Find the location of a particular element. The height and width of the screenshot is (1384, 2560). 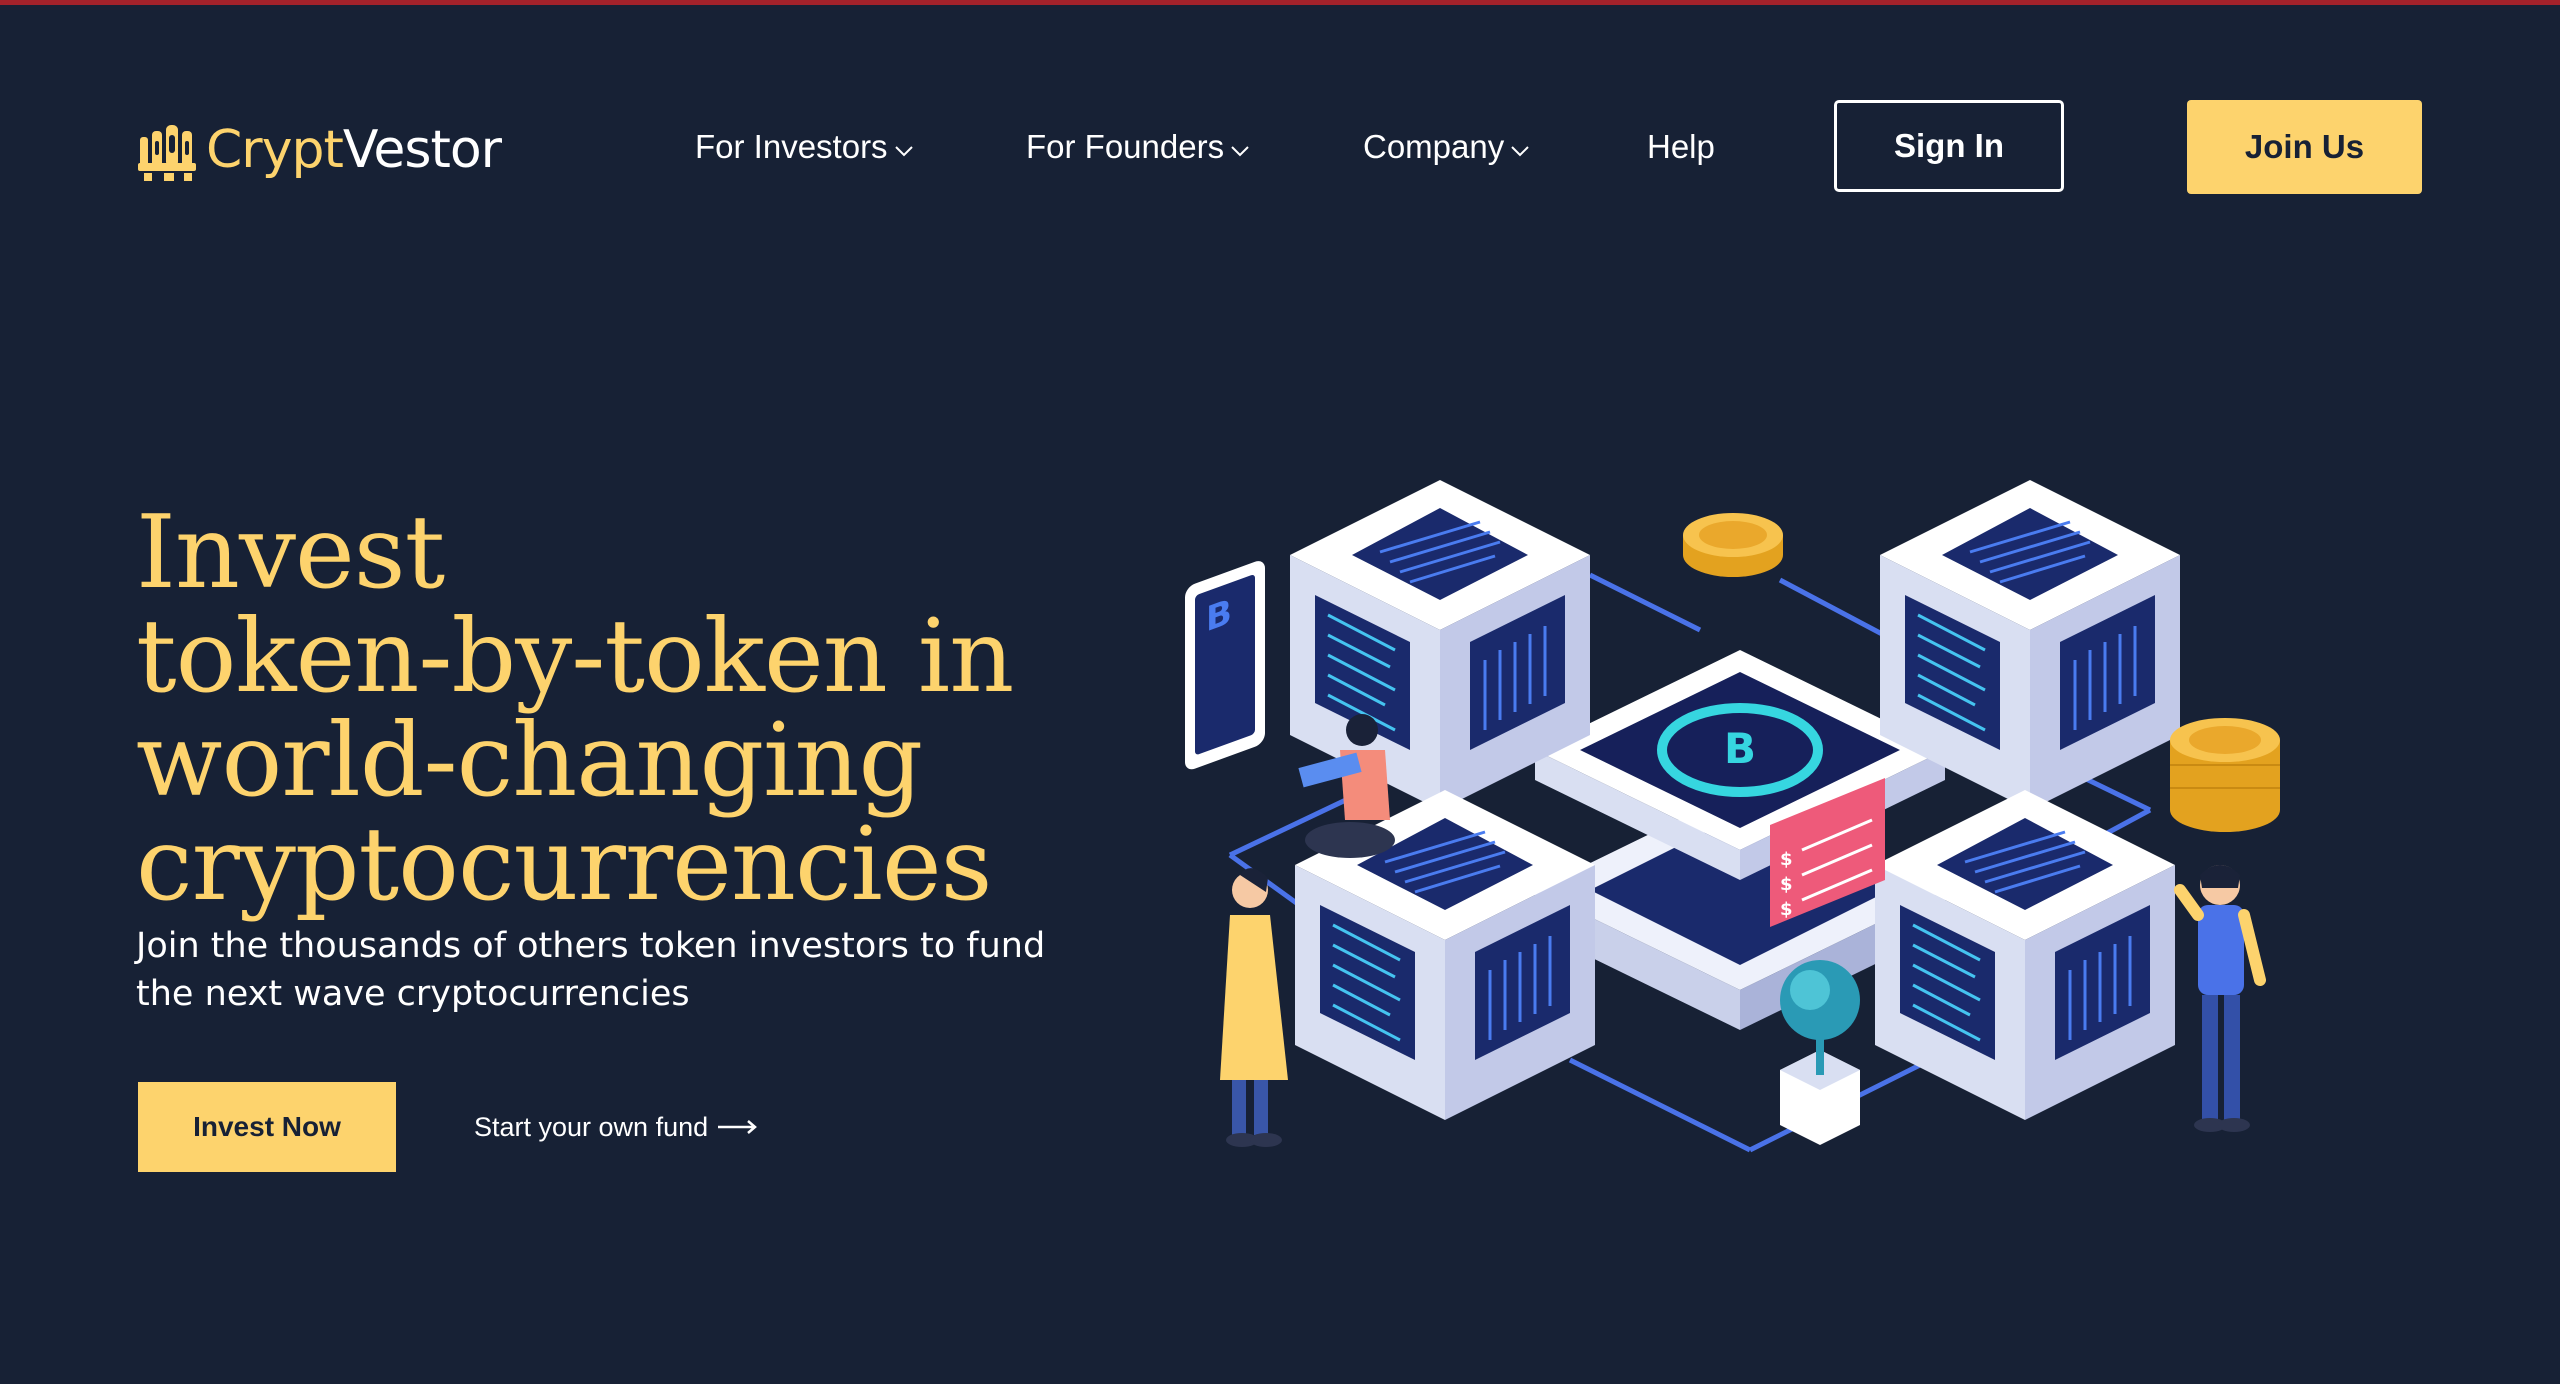

logo-text-part2: Vestor is located at coordinates (422, 150).